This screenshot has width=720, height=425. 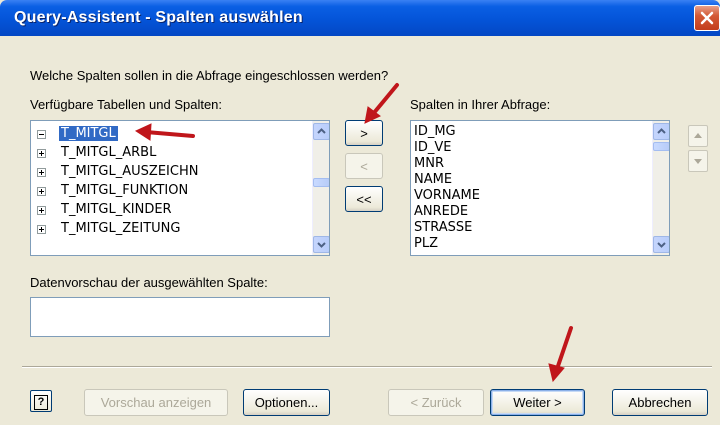 I want to click on list-item: PLZ, so click(x=426, y=244).